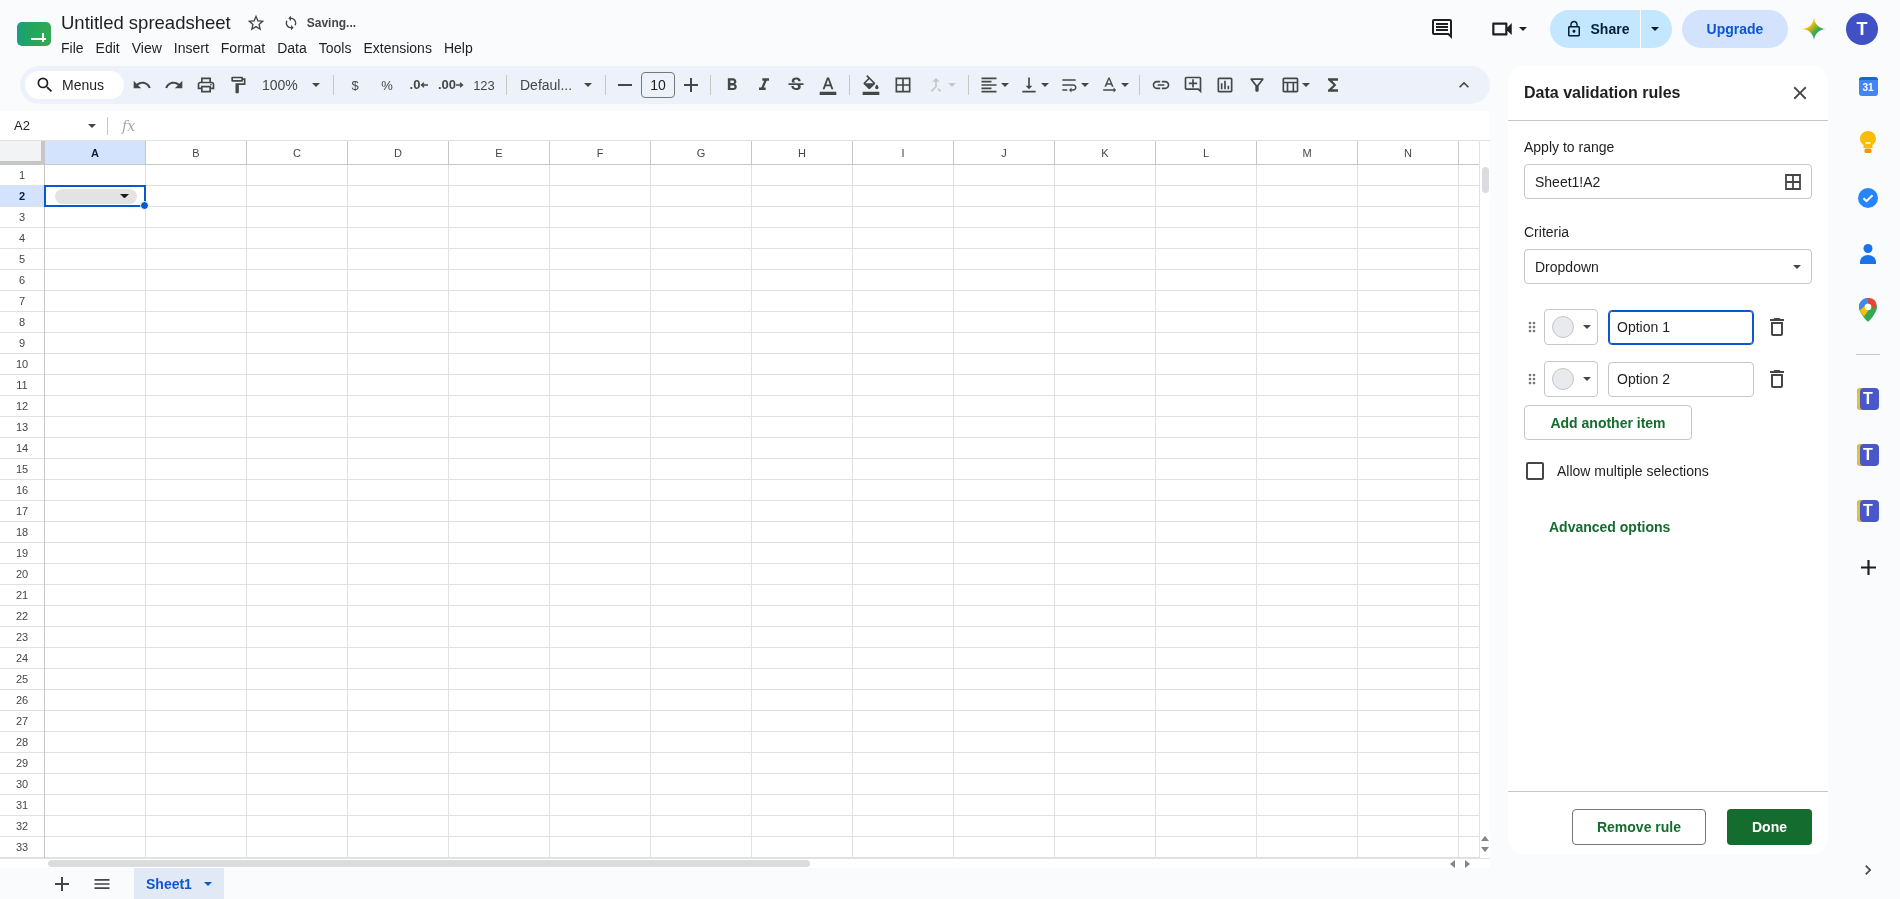 The image size is (1900, 899). I want to click on scroll-down-icon, so click(1485, 849).